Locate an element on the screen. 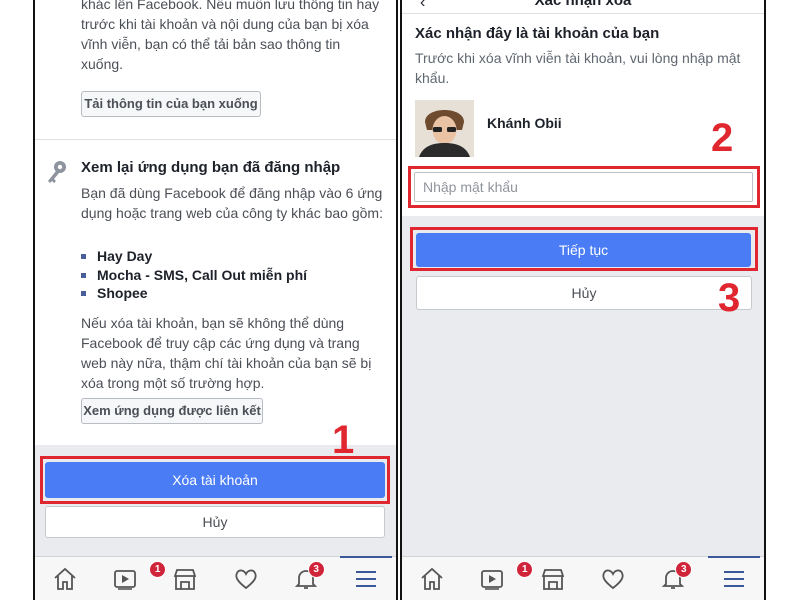 The image size is (800, 600). header-title: Xác nhận xóa is located at coordinates (583, 4).